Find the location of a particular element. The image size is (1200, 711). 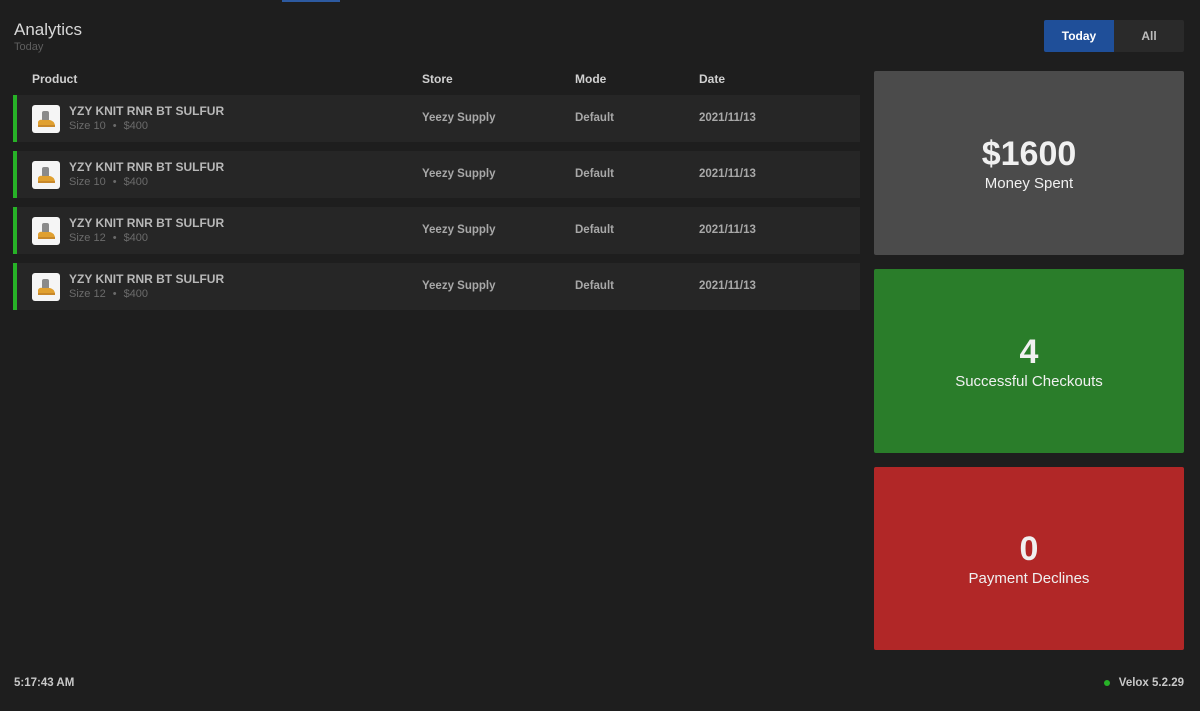

money-spent-card: $1600 Money Spent is located at coordinates (1029, 163).